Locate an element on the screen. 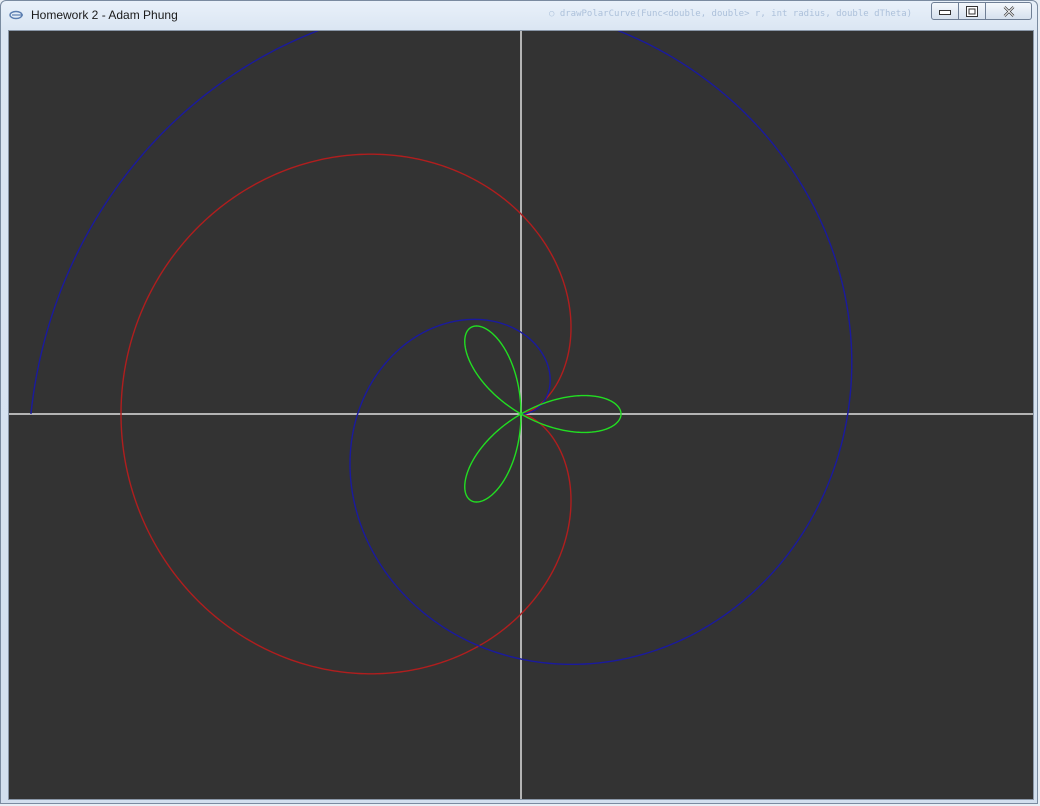 The image size is (1040, 806). app-icon is located at coordinates (16, 15).